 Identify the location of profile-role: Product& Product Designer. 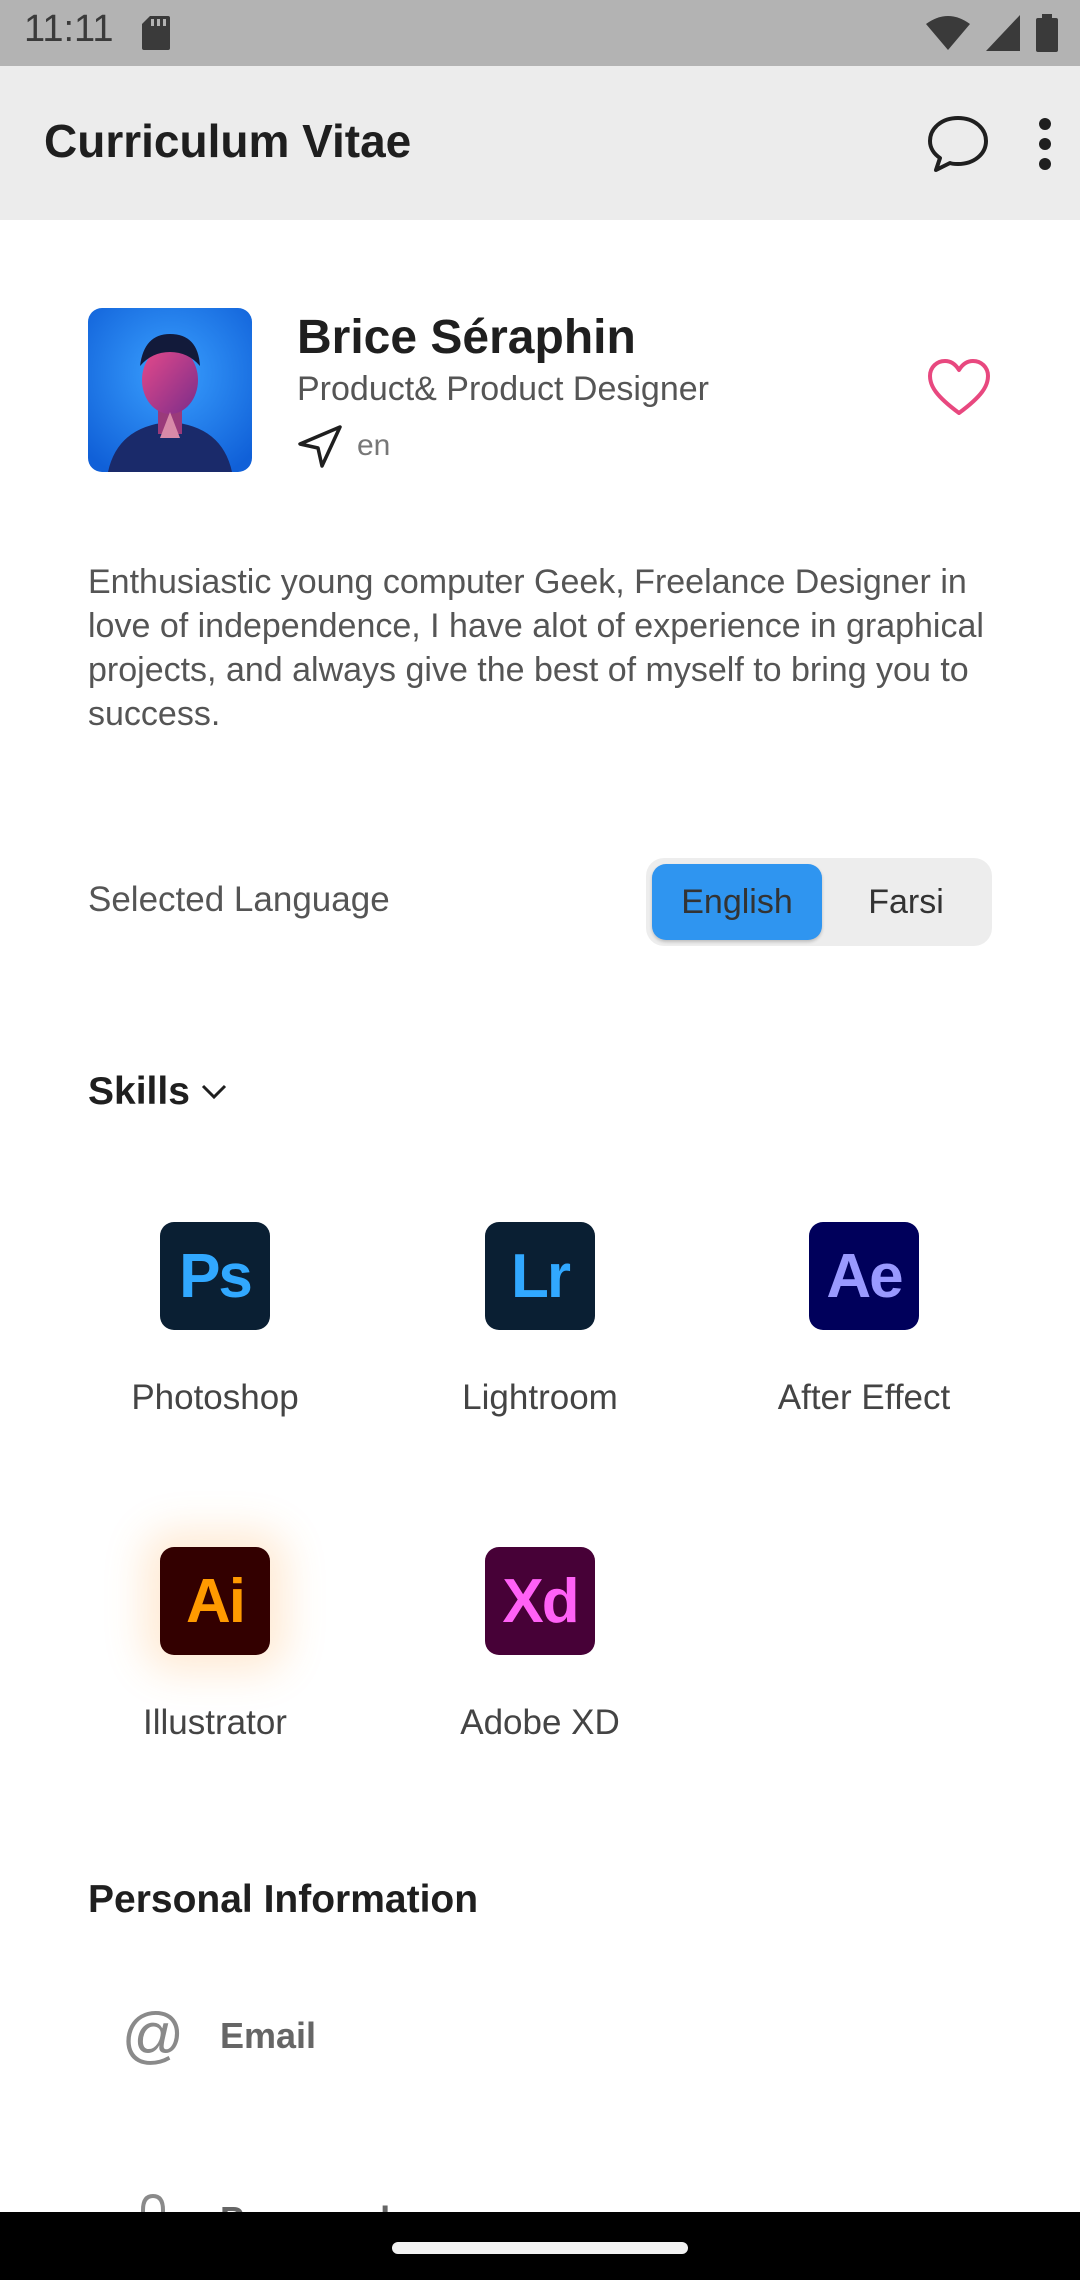
(503, 389).